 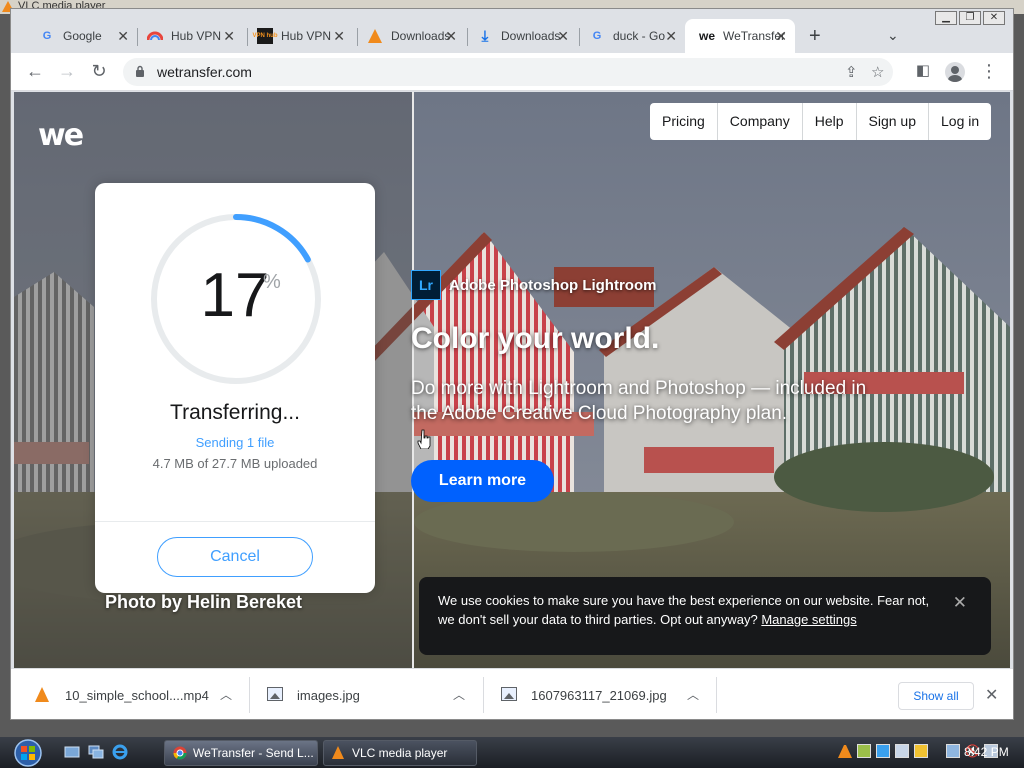 I want to click on vlc-file-icon, so click(x=43, y=695).